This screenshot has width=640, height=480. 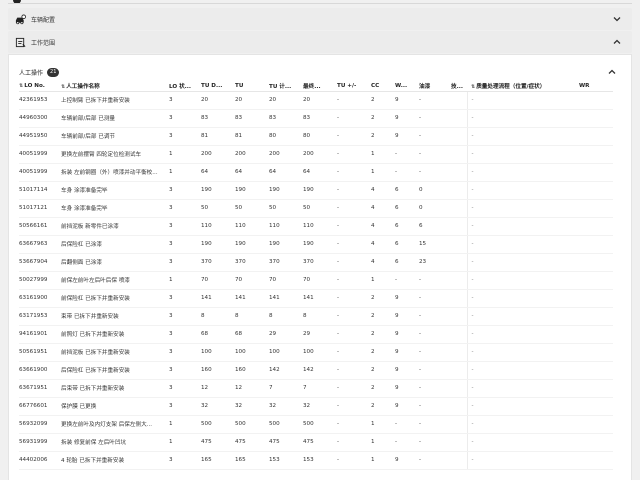 I want to click on chevron-down-icon, so click(x=617, y=19).